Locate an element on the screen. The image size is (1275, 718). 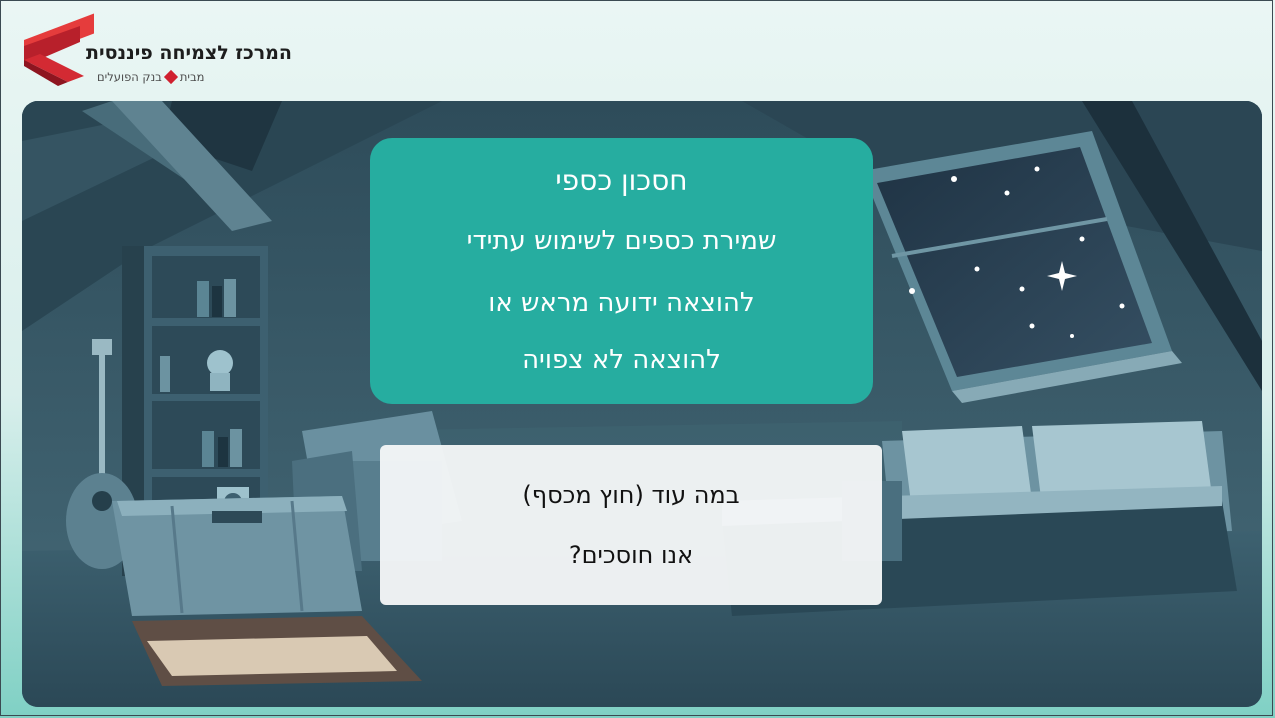
card-line-2: להוצאה ידועה מראש או is located at coordinates (621, 303).